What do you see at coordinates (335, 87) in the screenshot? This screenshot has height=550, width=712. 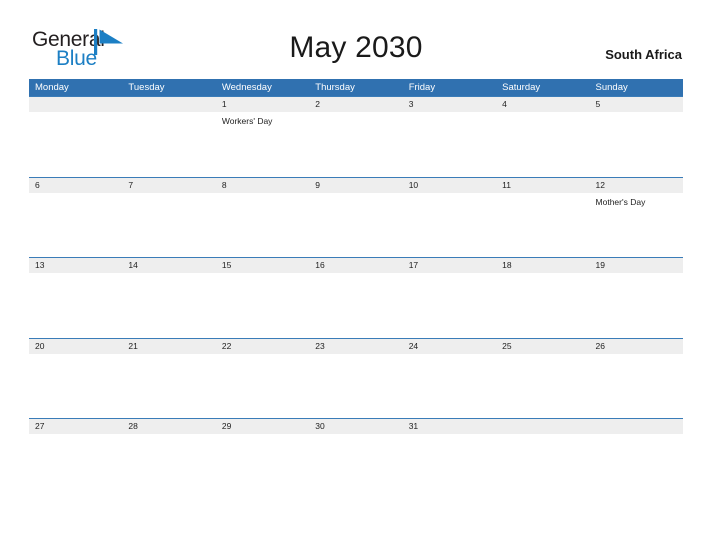 I see `weekday-header-thursday: Thursday` at bounding box center [335, 87].